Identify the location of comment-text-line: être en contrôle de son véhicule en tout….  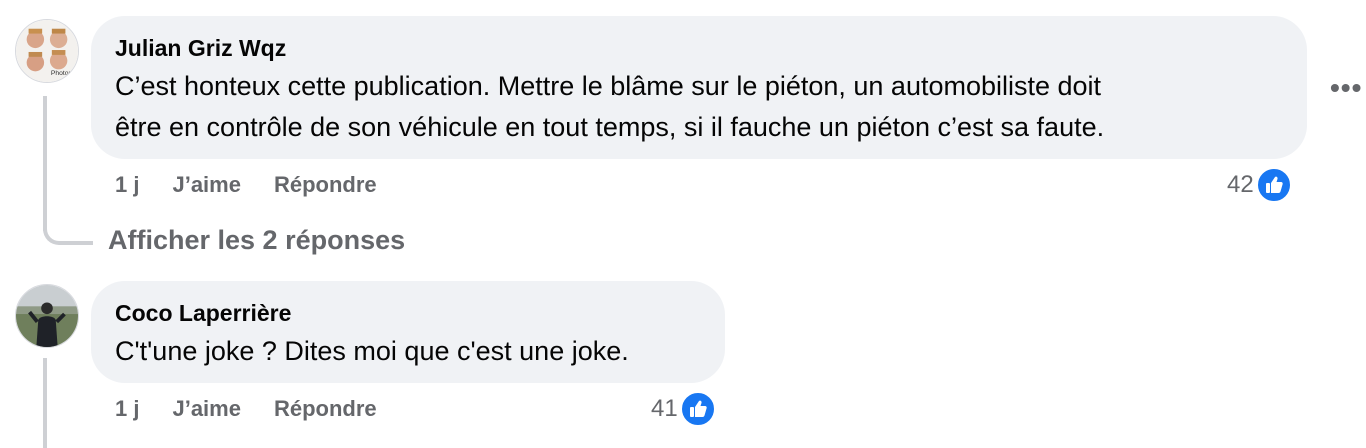
(610, 127).